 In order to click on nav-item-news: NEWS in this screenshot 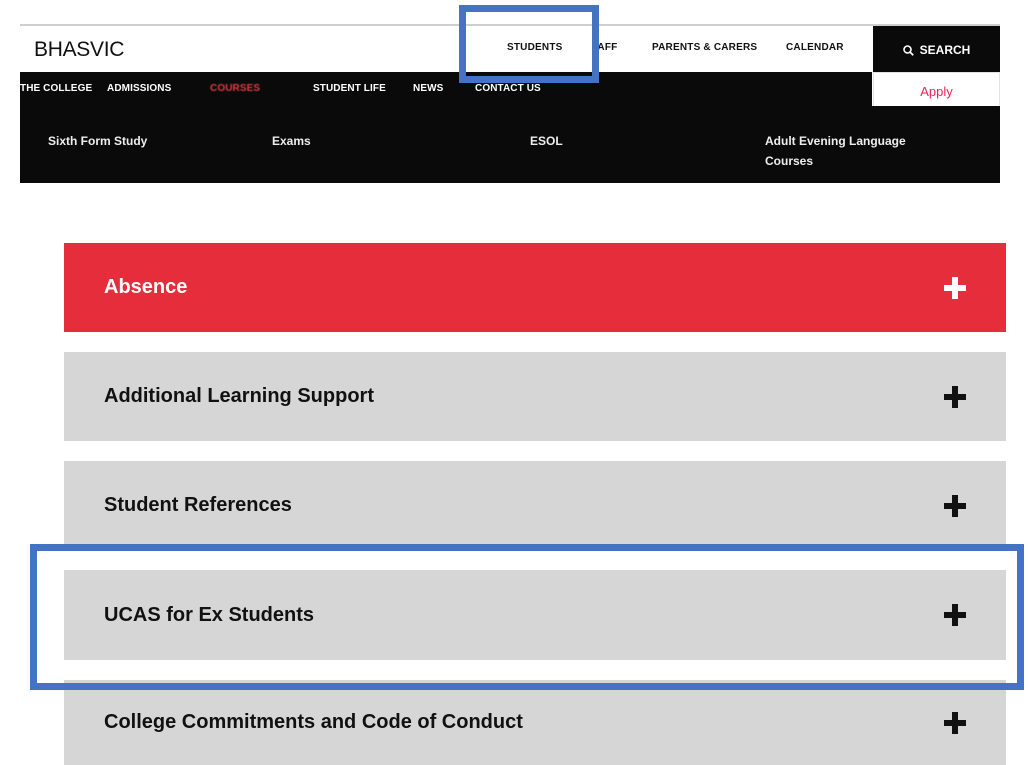, I will do `click(428, 88)`.